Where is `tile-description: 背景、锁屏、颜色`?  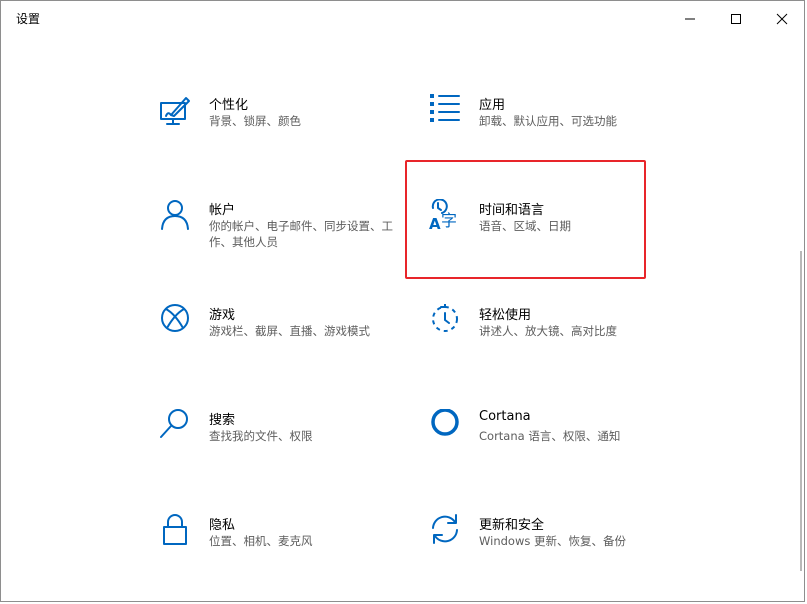 tile-description: 背景、锁屏、颜色 is located at coordinates (255, 121).